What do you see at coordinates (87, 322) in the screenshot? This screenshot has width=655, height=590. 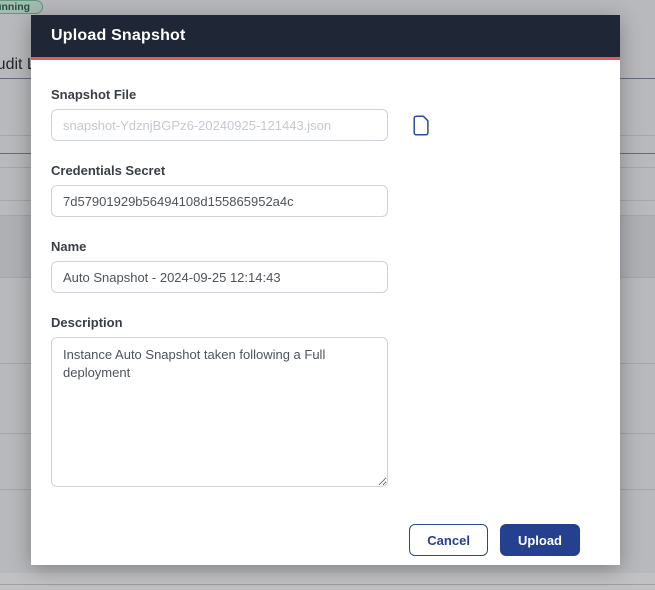 I see `description-label: Description` at bounding box center [87, 322].